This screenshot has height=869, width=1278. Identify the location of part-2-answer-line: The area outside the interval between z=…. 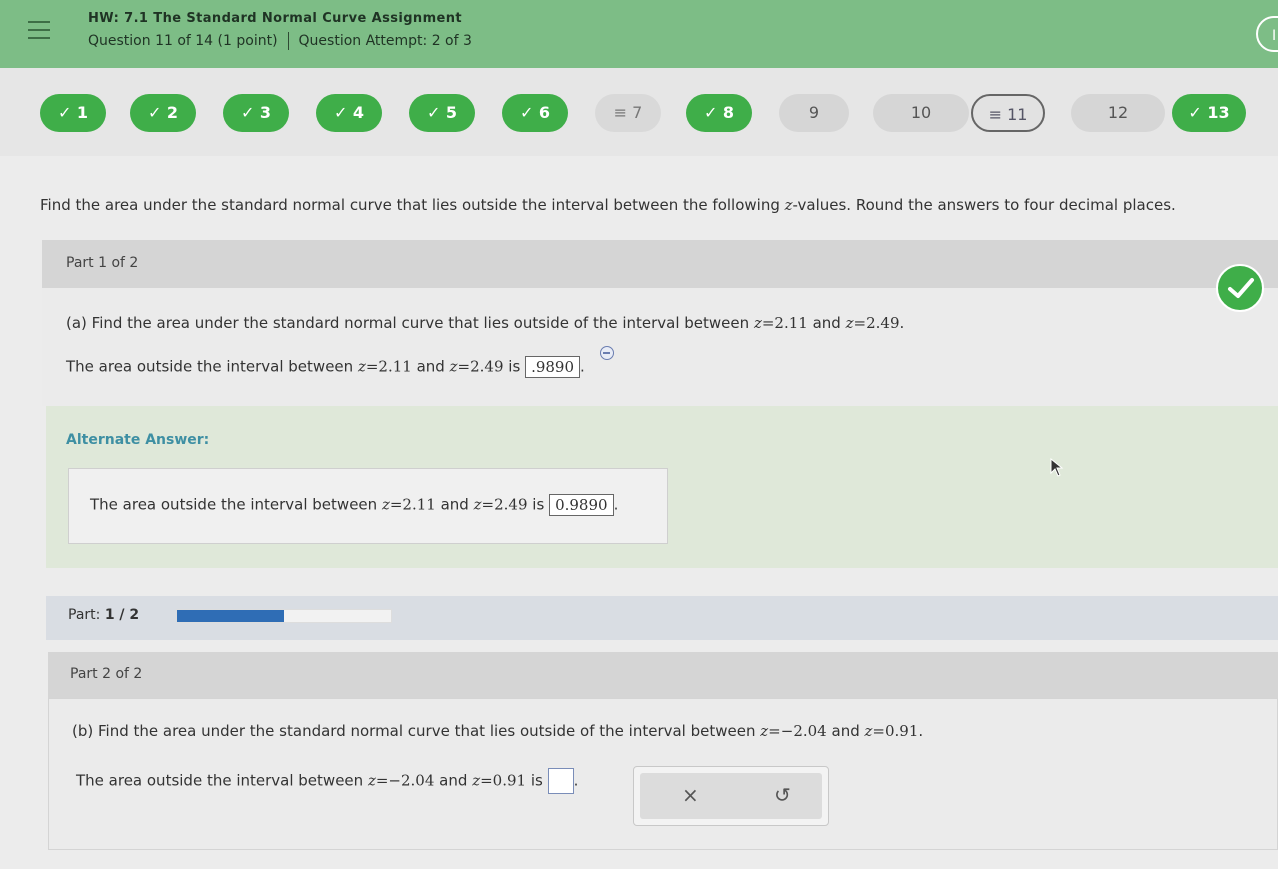
(327, 781).